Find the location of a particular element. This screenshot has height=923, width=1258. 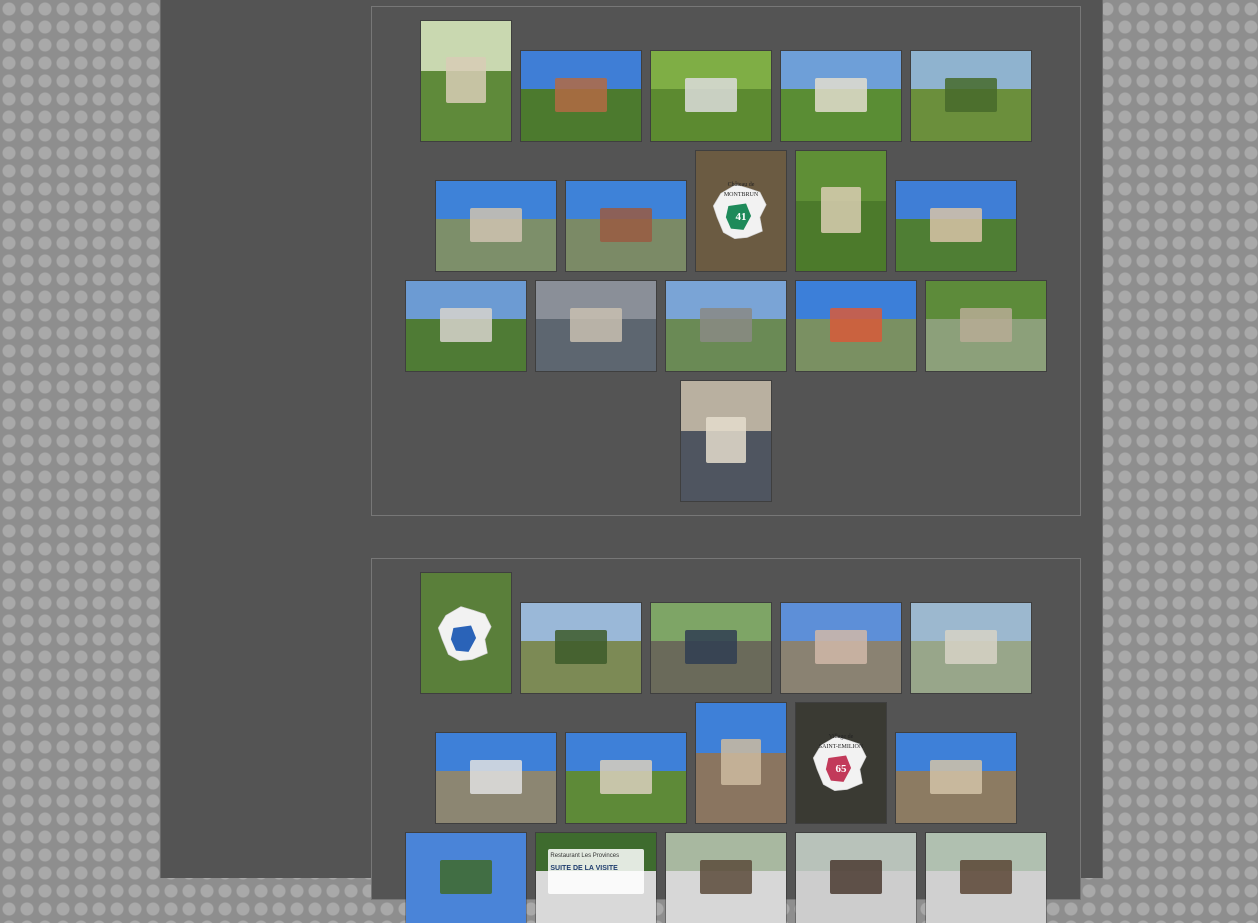

photo-thumbnail-girl-path is located at coordinates (496, 778).